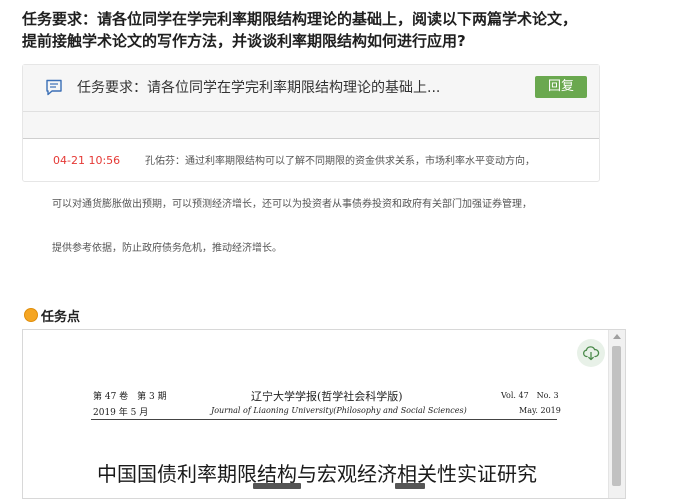 The height and width of the screenshot is (499, 700). What do you see at coordinates (244, 41) in the screenshot?
I see `task-title-line2: 提前接触学术论文的写作方法，并谈谈利率期限结构如何进行应用?` at bounding box center [244, 41].